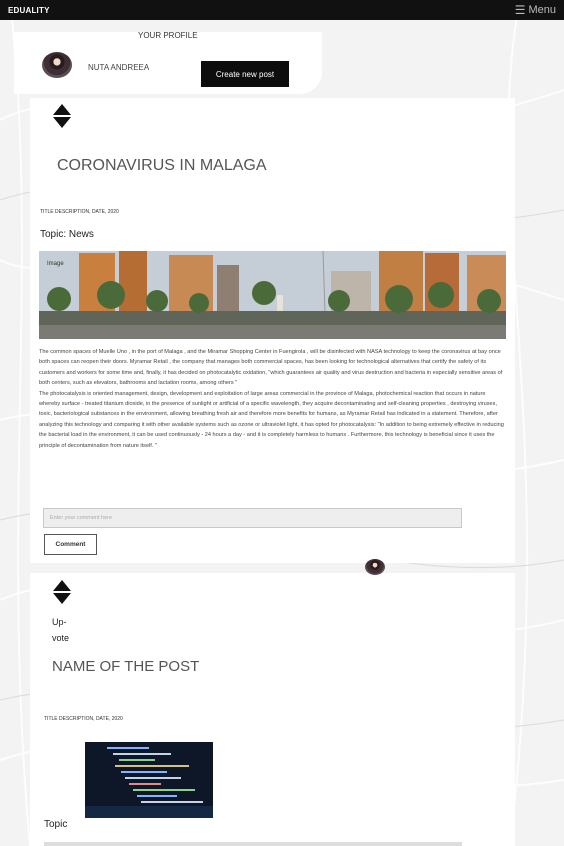 The image size is (564, 846). Describe the element at coordinates (29, 10) in the screenshot. I see `brand-logo: EDUALITY` at that location.